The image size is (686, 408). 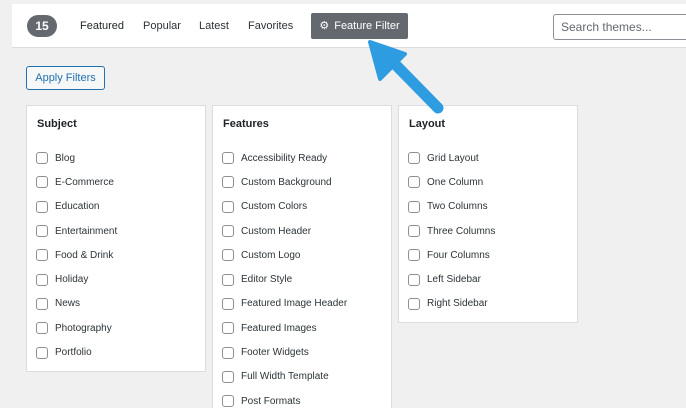 I want to click on filter-option-label: Portfolio, so click(x=73, y=353).